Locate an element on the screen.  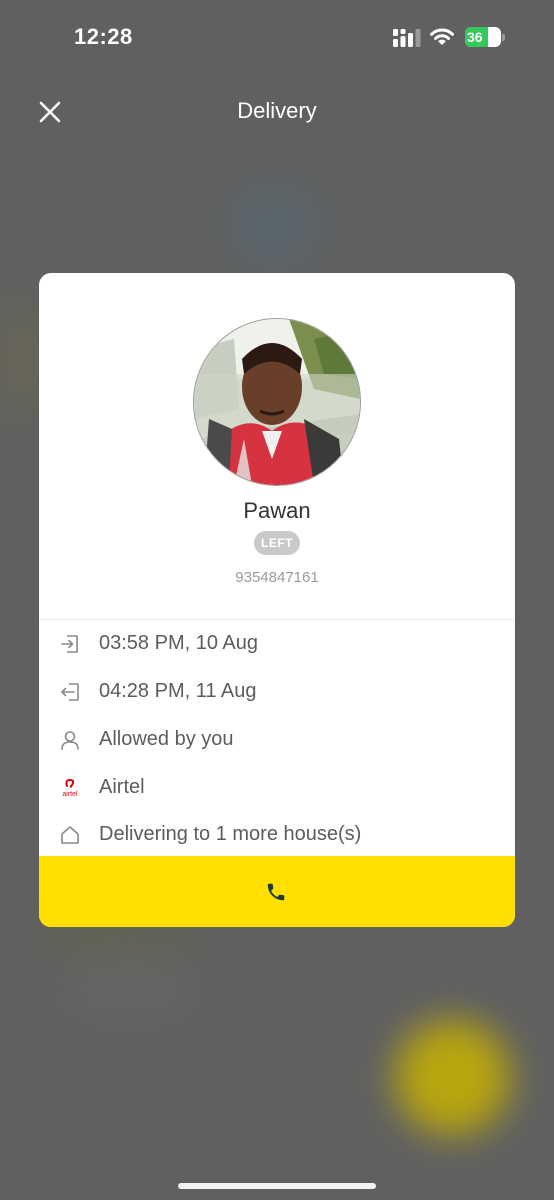
status-time: 12:28 is located at coordinates (103, 36).